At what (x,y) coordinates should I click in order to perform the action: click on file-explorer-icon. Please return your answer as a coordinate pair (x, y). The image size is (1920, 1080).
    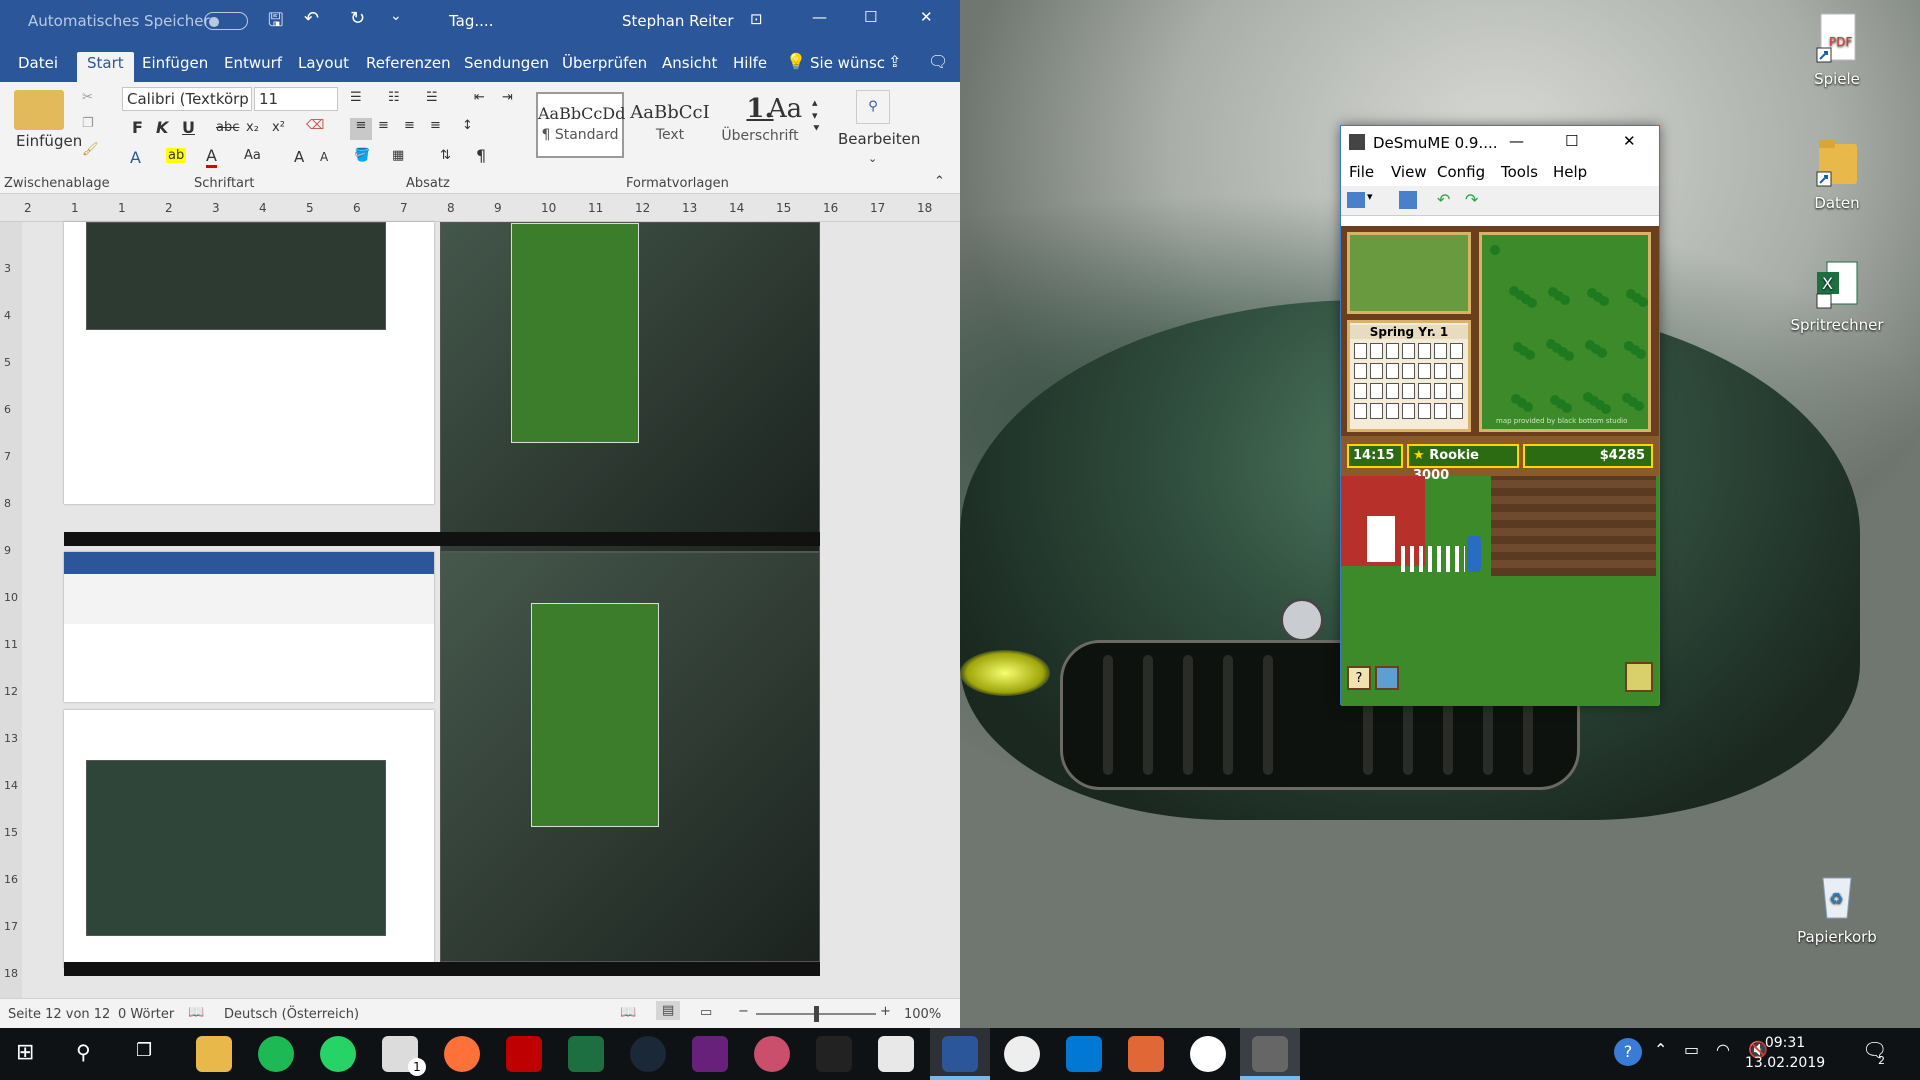
    Looking at the image, I should click on (214, 1054).